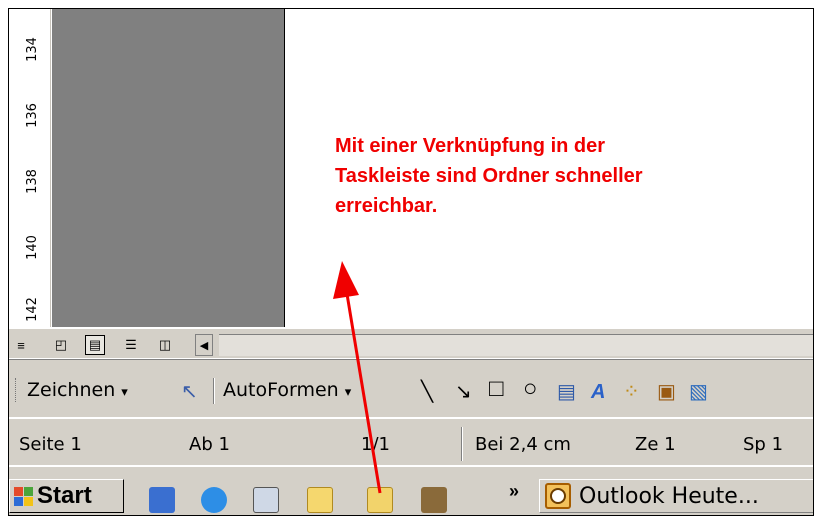 Image resolution: width=822 pixels, height=522 pixels. What do you see at coordinates (489, 176) in the screenshot?
I see `annotation-line: Taskleiste sind Ordner schneller` at bounding box center [489, 176].